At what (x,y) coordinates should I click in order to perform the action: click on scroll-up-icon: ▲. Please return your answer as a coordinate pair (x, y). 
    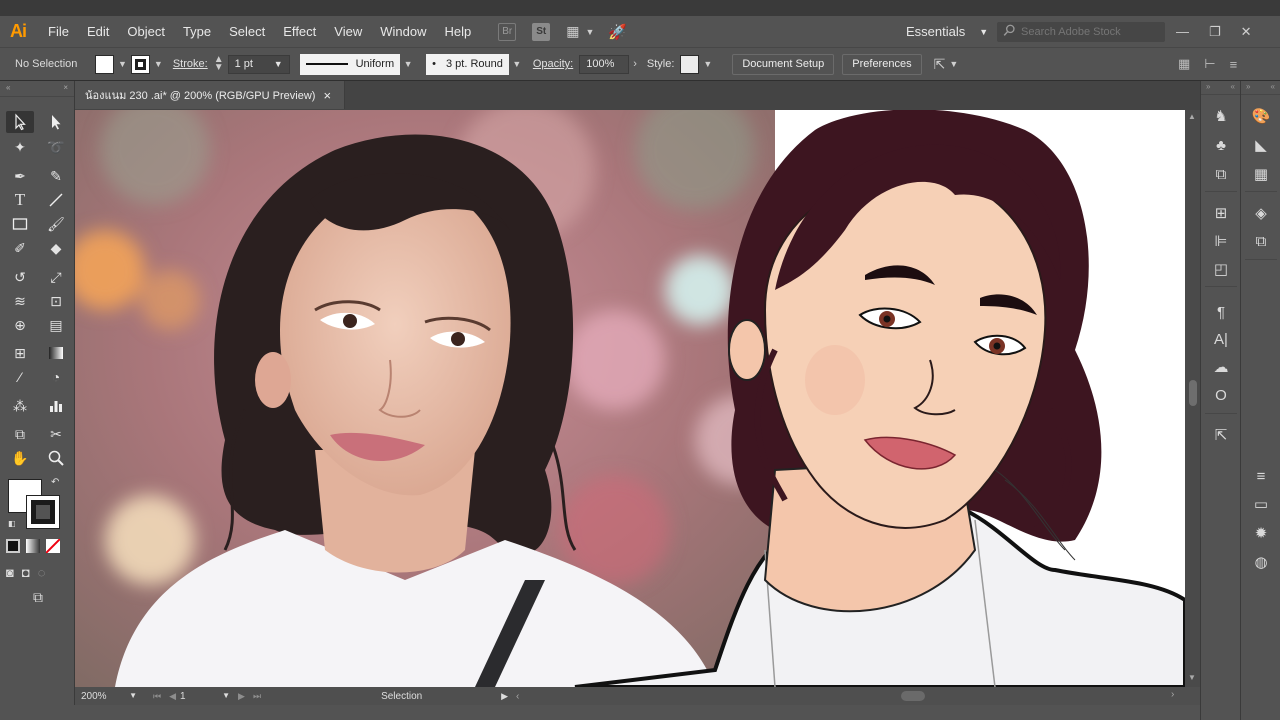
    Looking at the image, I should click on (1192, 116).